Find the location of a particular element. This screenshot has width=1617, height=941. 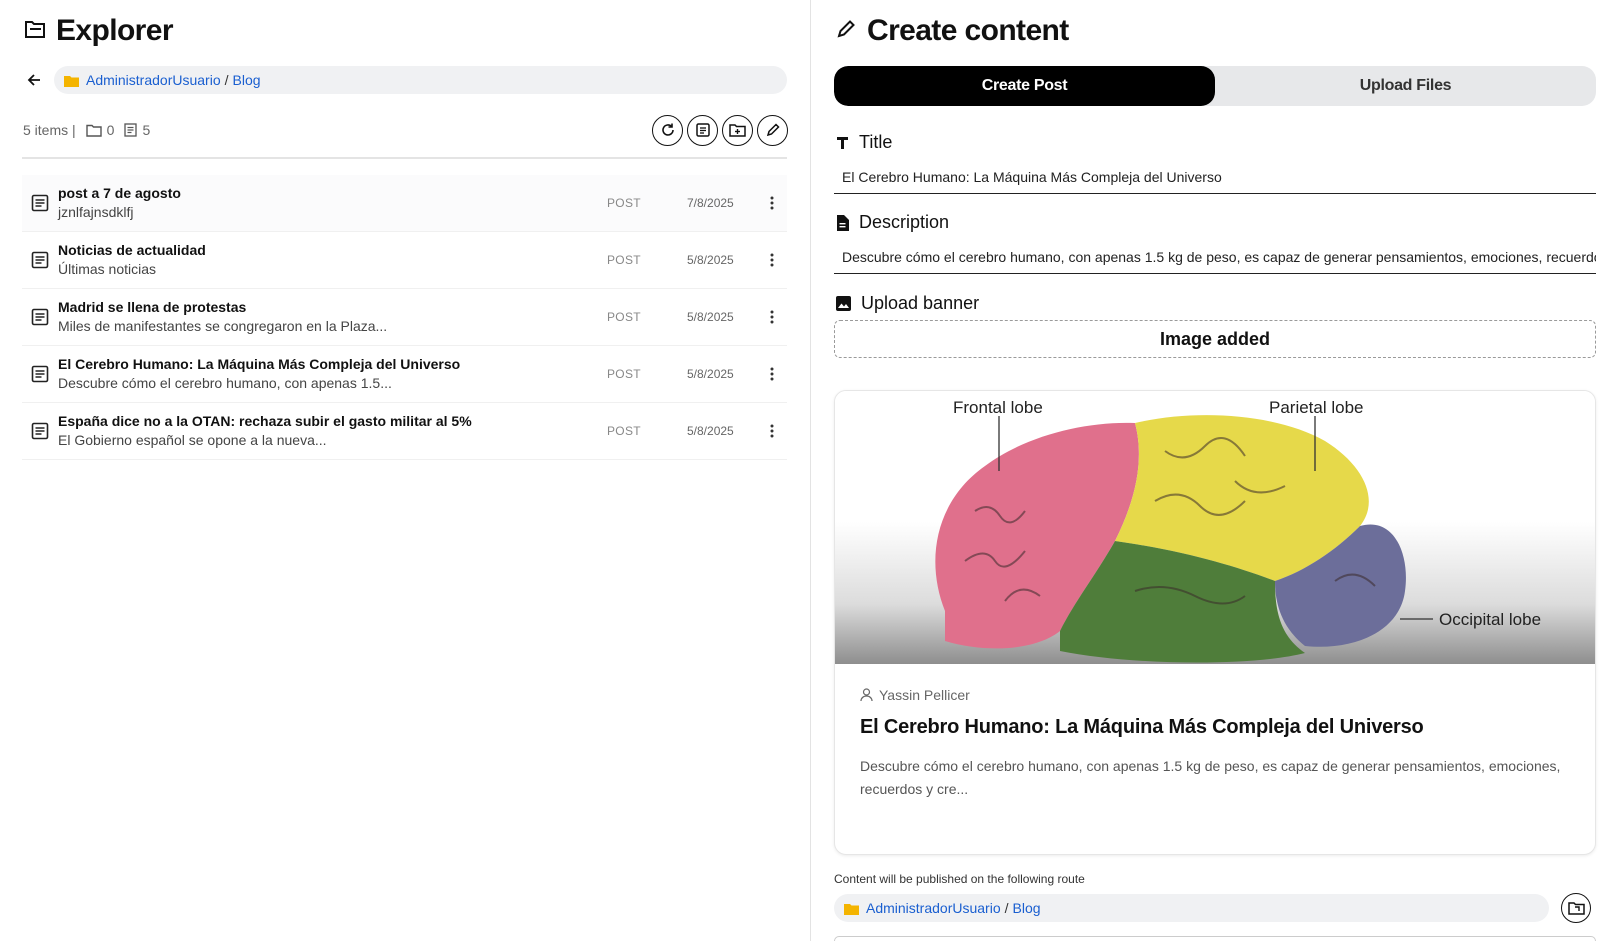

parietal-lobe-label: Parietal lobe is located at coordinates (1316, 407).